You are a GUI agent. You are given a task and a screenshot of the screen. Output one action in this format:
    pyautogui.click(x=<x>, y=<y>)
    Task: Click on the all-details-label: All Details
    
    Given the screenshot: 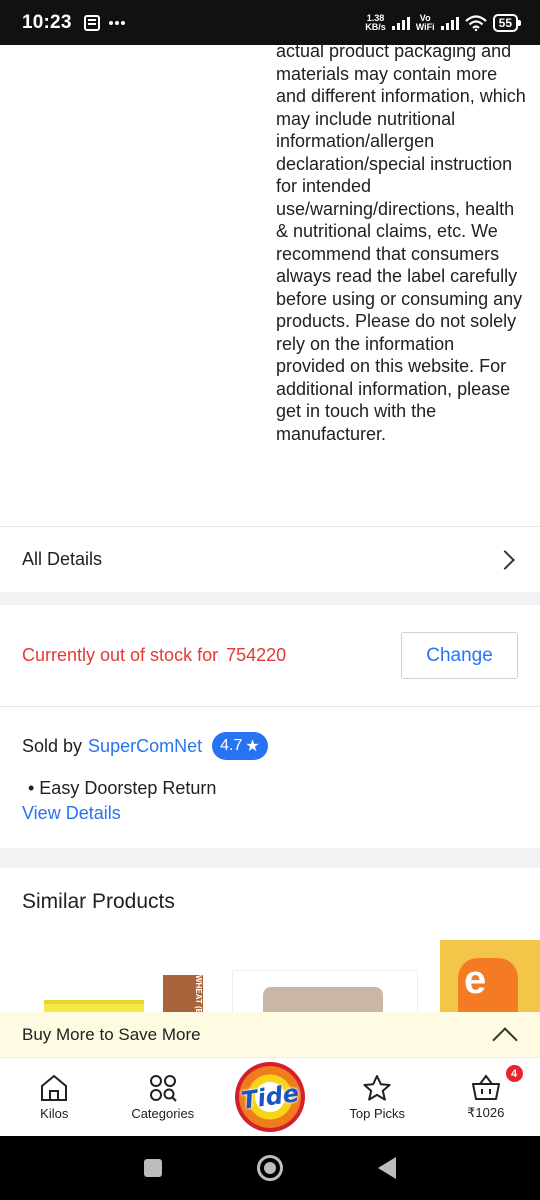 What is the action you would take?
    pyautogui.click(x=62, y=559)
    